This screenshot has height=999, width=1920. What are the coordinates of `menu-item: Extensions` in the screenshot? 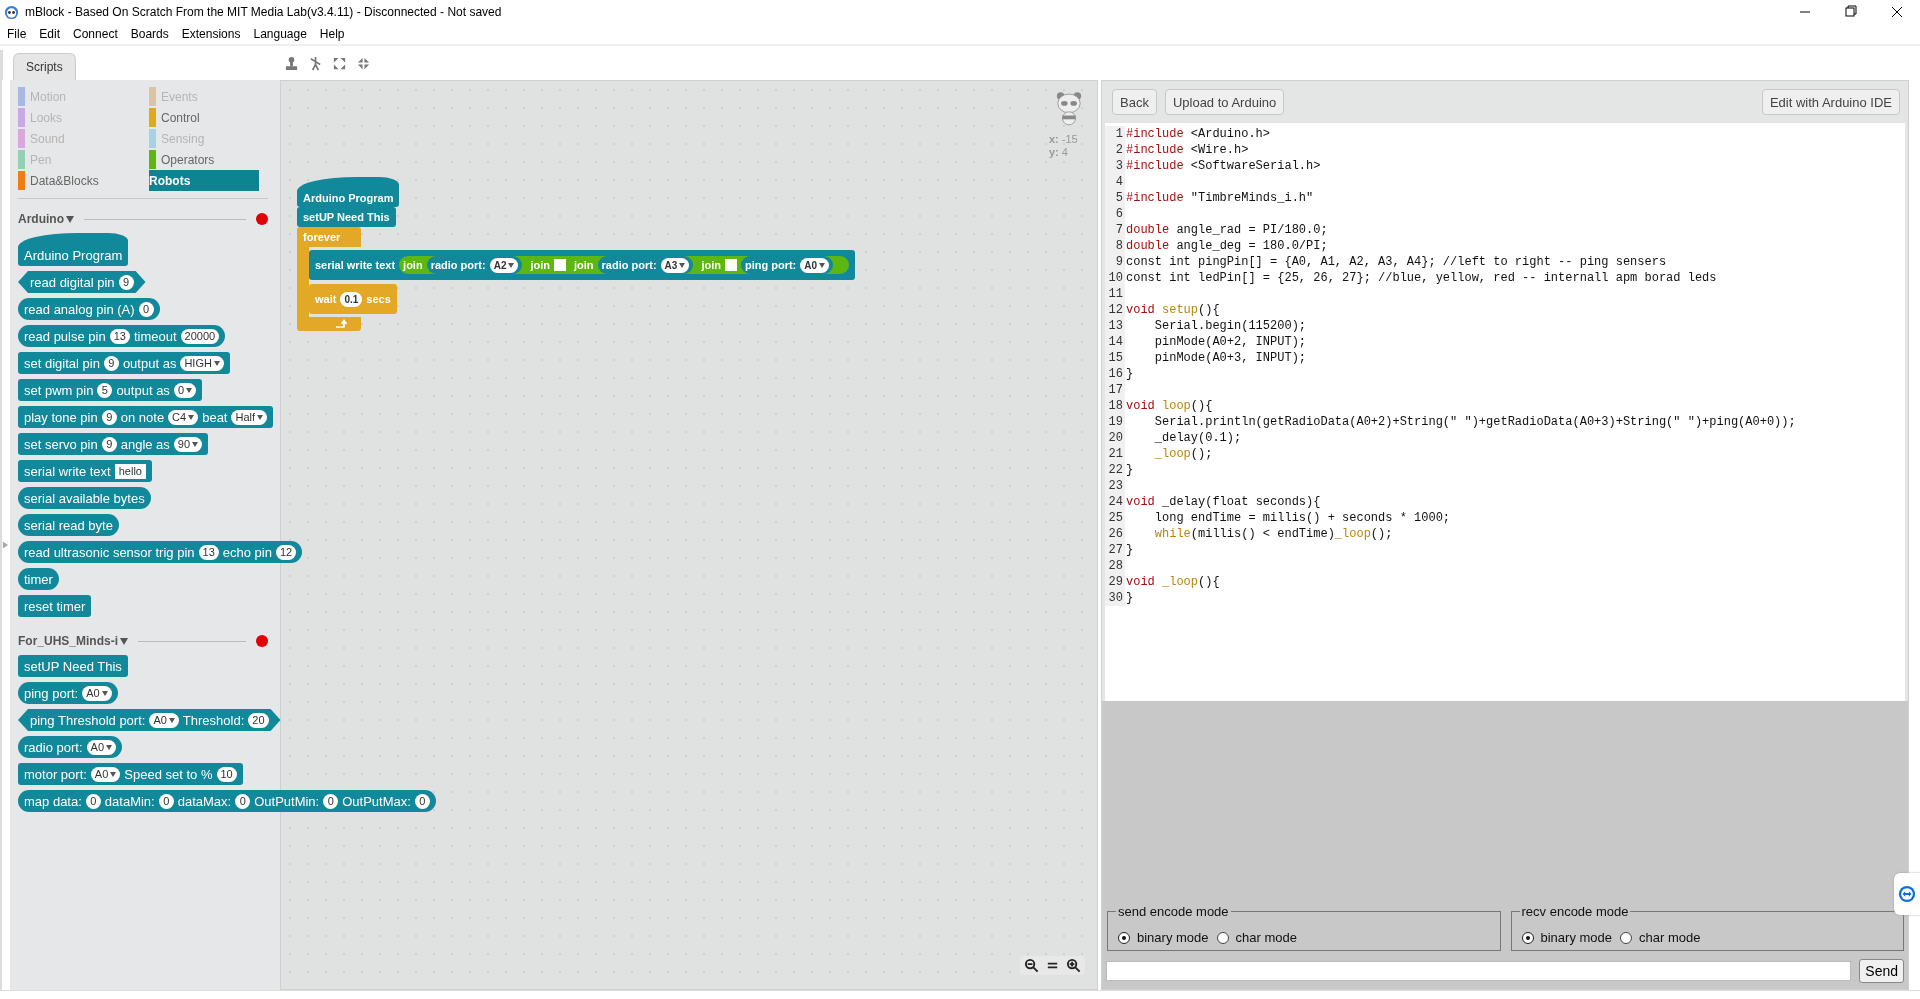 It's located at (211, 34).